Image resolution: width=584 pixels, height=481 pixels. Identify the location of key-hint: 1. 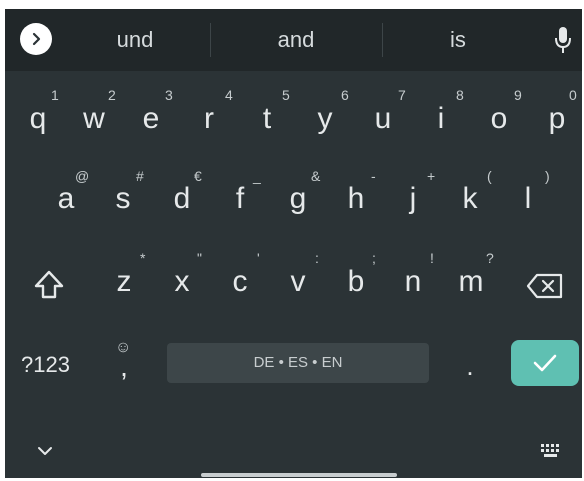
(55, 95).